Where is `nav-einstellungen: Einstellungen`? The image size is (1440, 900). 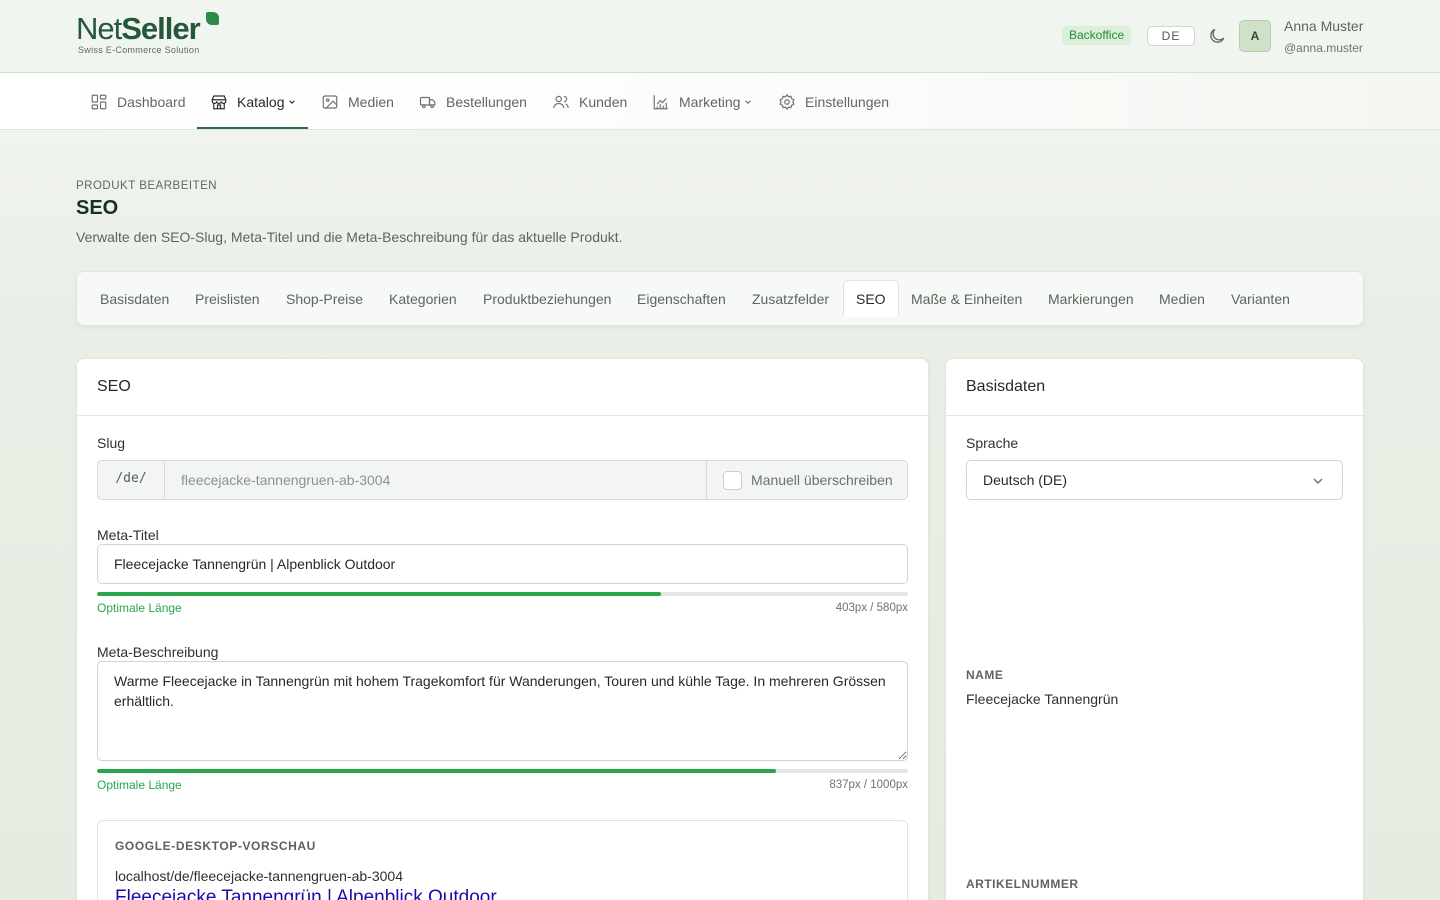 nav-einstellungen: Einstellungen is located at coordinates (833, 101).